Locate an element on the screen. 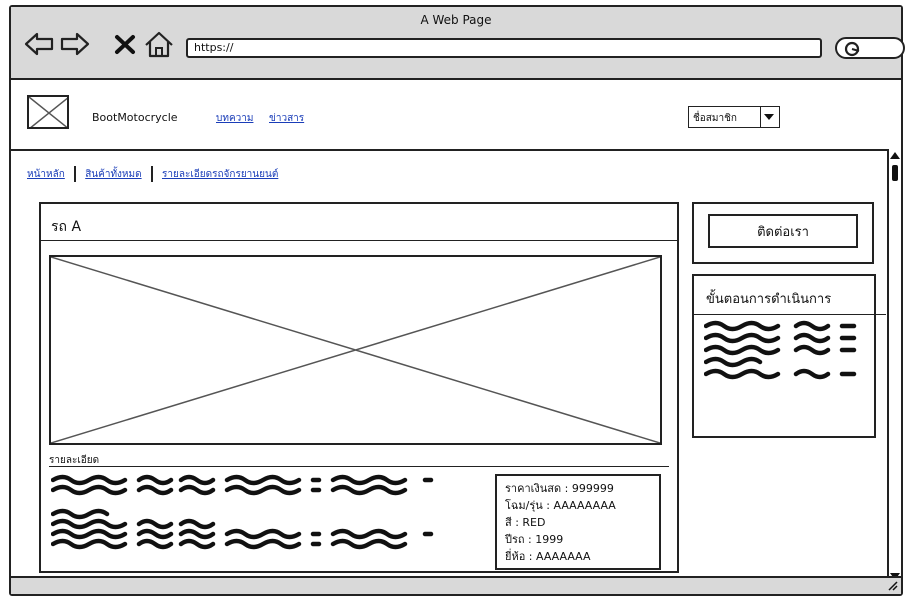  process-steps-panel: ขั้นตอนการดำเนินการ is located at coordinates (789, 356).